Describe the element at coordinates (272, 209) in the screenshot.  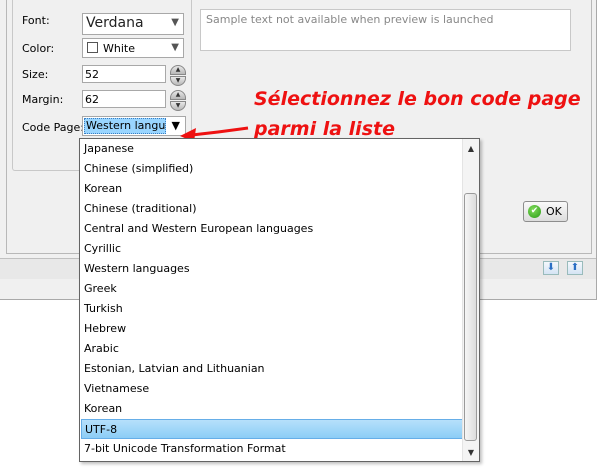
I see `dropdown-item: Chinese (traditional)` at that location.